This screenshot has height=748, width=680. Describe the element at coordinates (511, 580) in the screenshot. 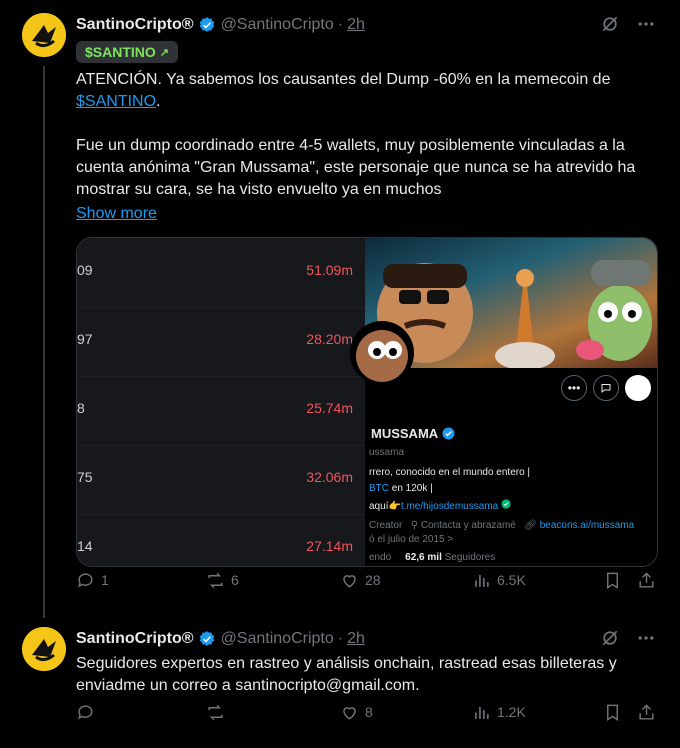

I see `views-count: 6.5K` at that location.